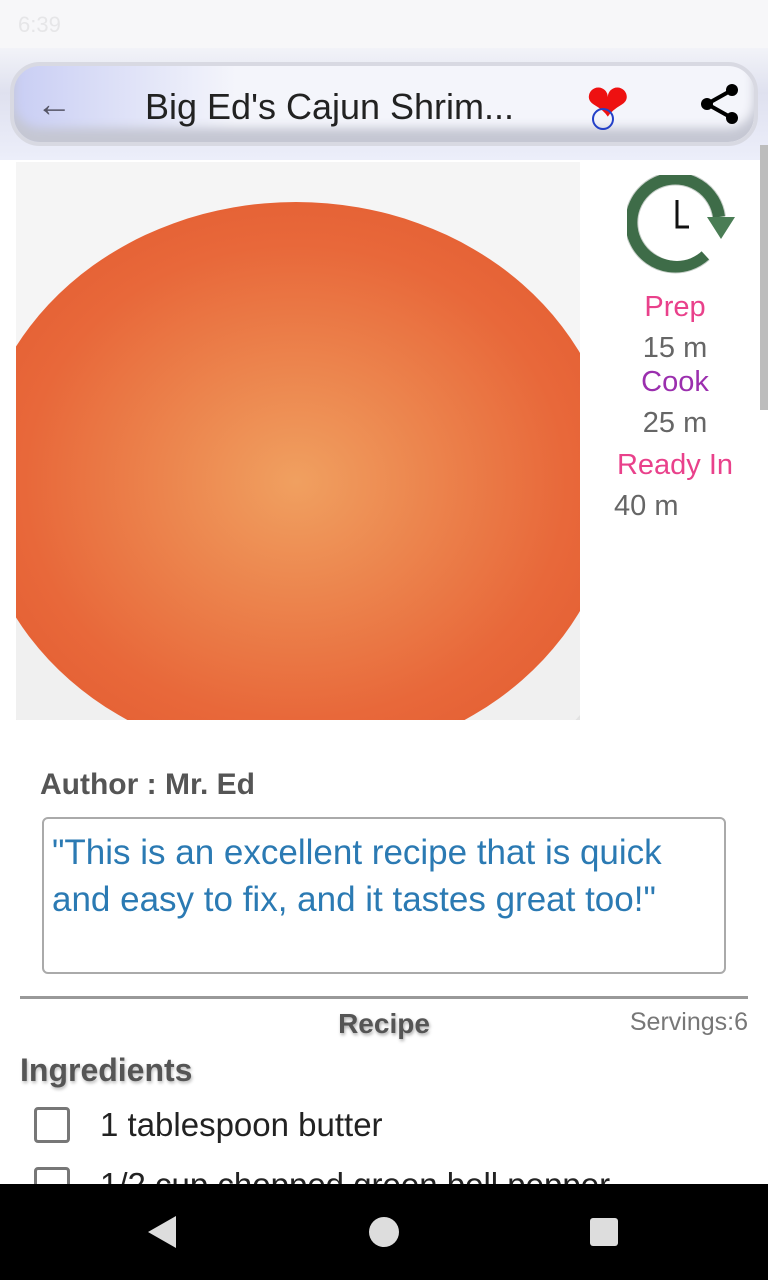  I want to click on status-time: 6:39, so click(39, 24).